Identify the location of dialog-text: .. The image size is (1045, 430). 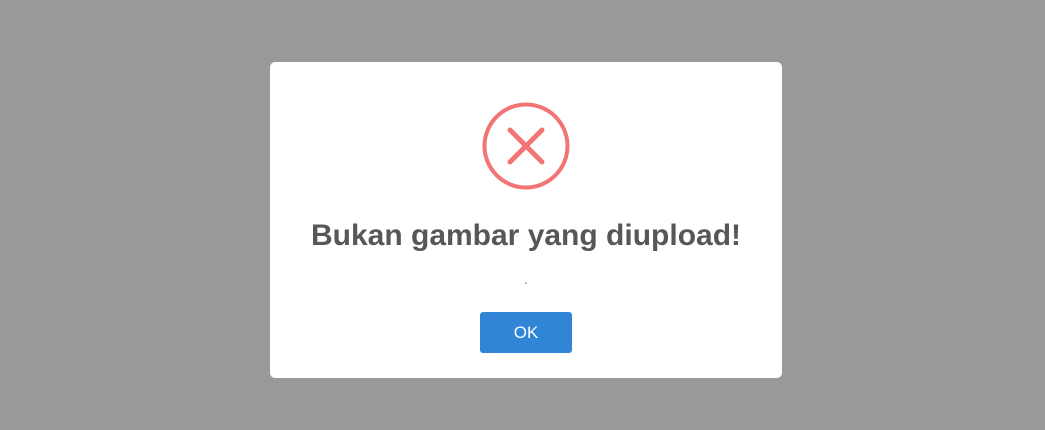
(526, 279).